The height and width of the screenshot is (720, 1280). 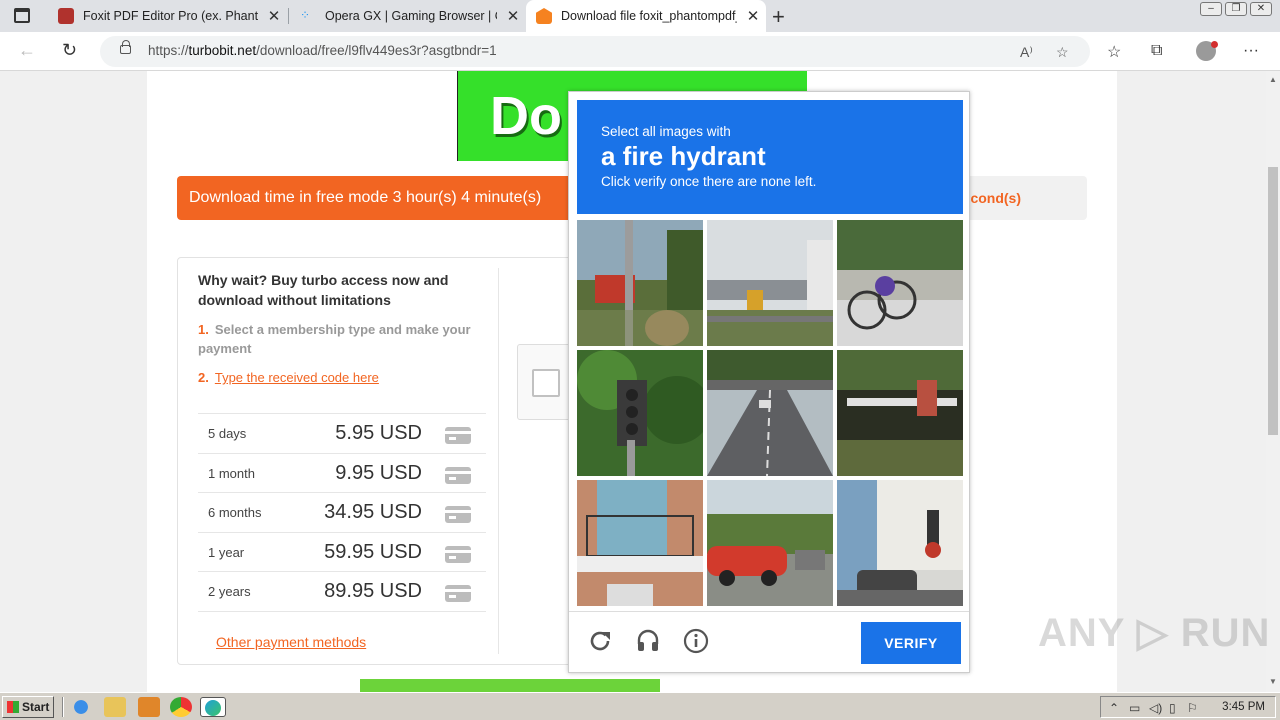 What do you see at coordinates (203, 377) in the screenshot?
I see `step-number: 2.` at bounding box center [203, 377].